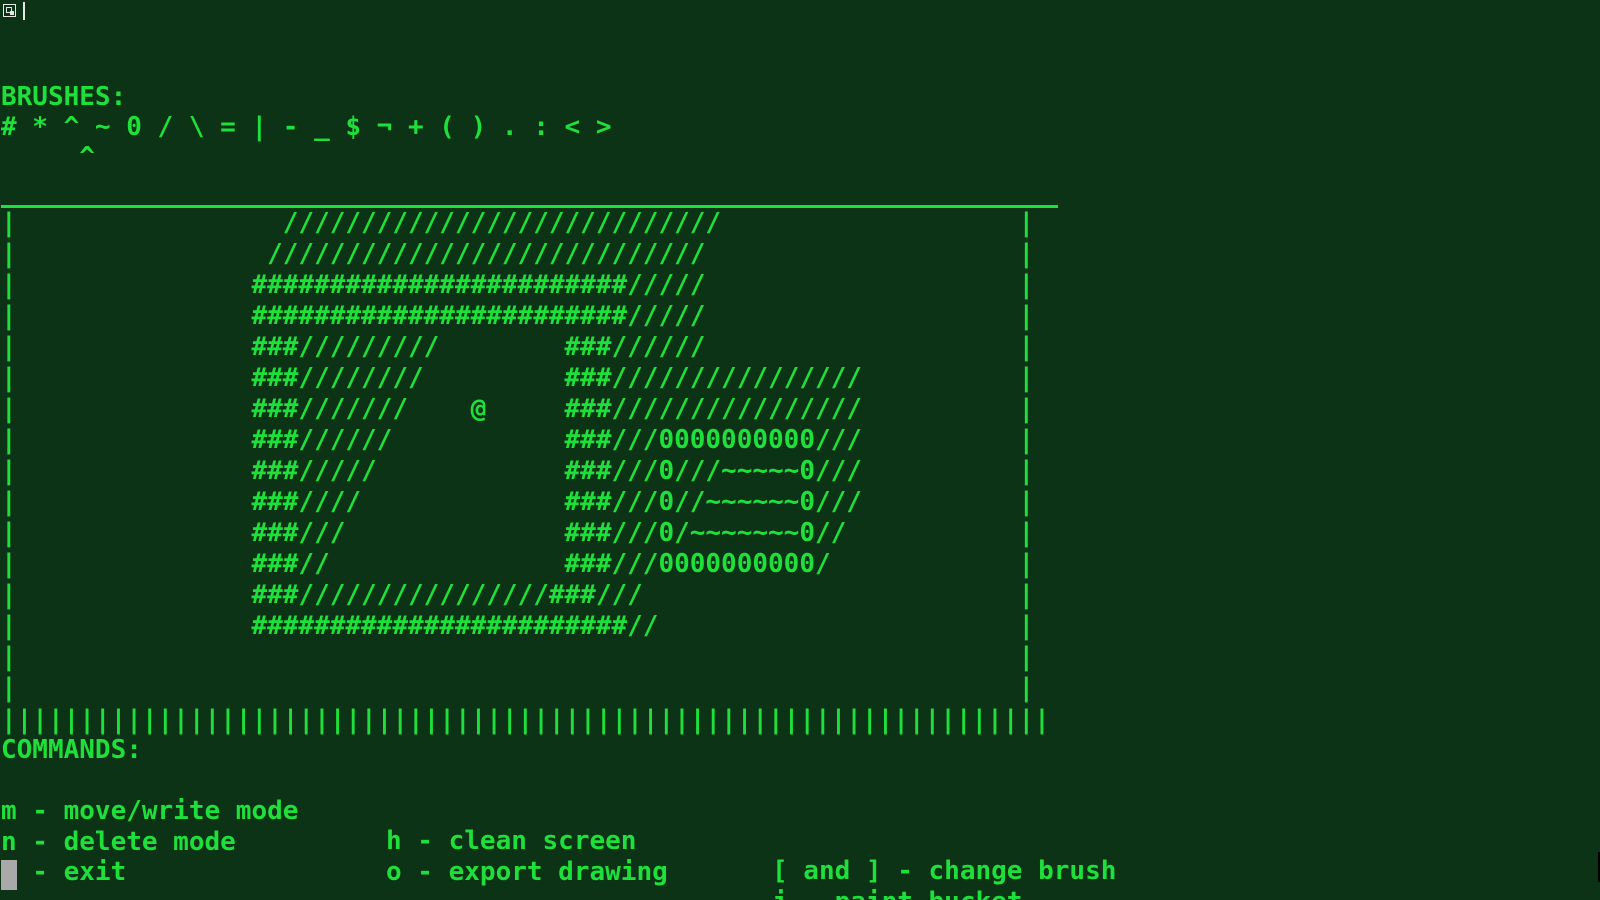 The height and width of the screenshot is (900, 1600). I want to click on canvas-row: | ###////////////////###/// |, so click(517, 595).